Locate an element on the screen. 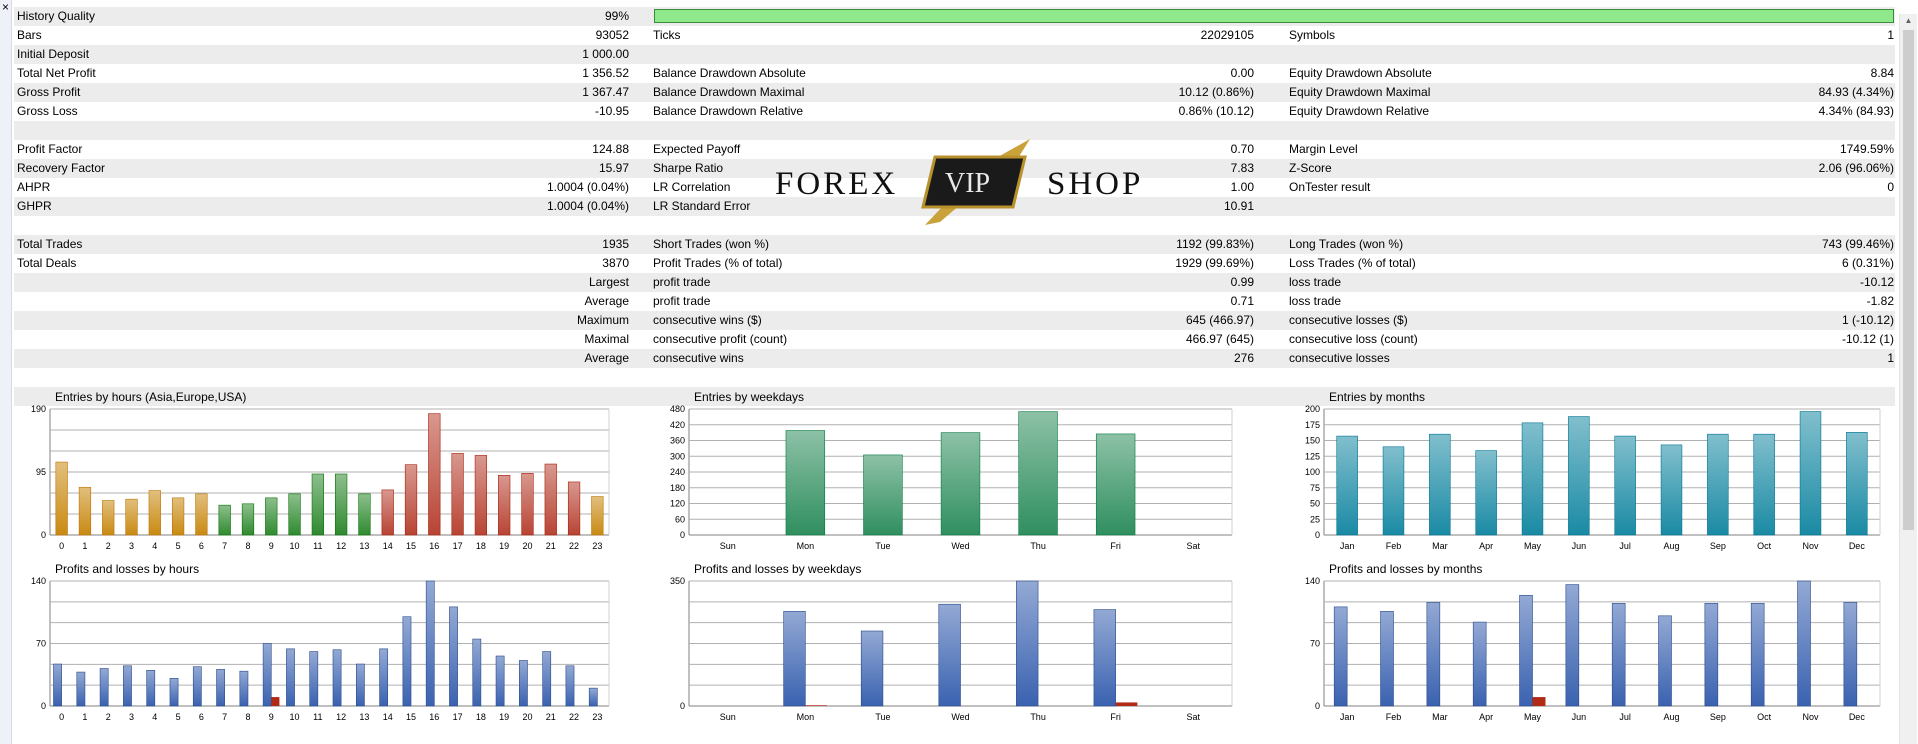 This screenshot has width=1918, height=744. y-tick-label: 70 is located at coordinates (1315, 644).